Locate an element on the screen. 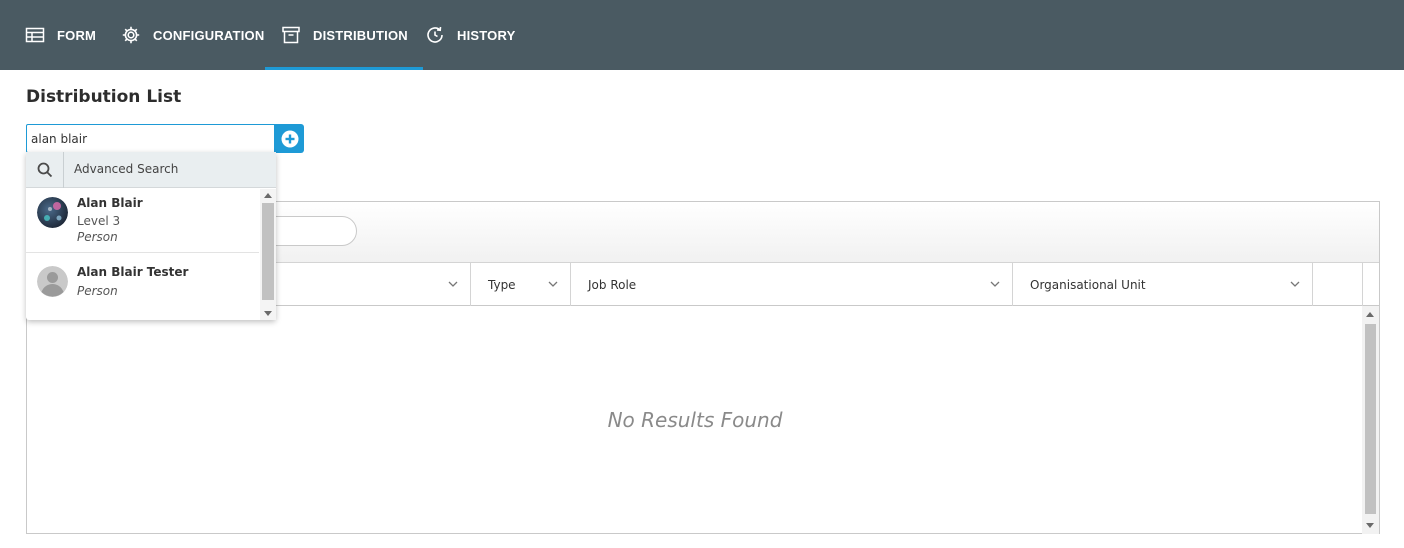 The height and width of the screenshot is (548, 1404). search-icon-box is located at coordinates (45, 170).